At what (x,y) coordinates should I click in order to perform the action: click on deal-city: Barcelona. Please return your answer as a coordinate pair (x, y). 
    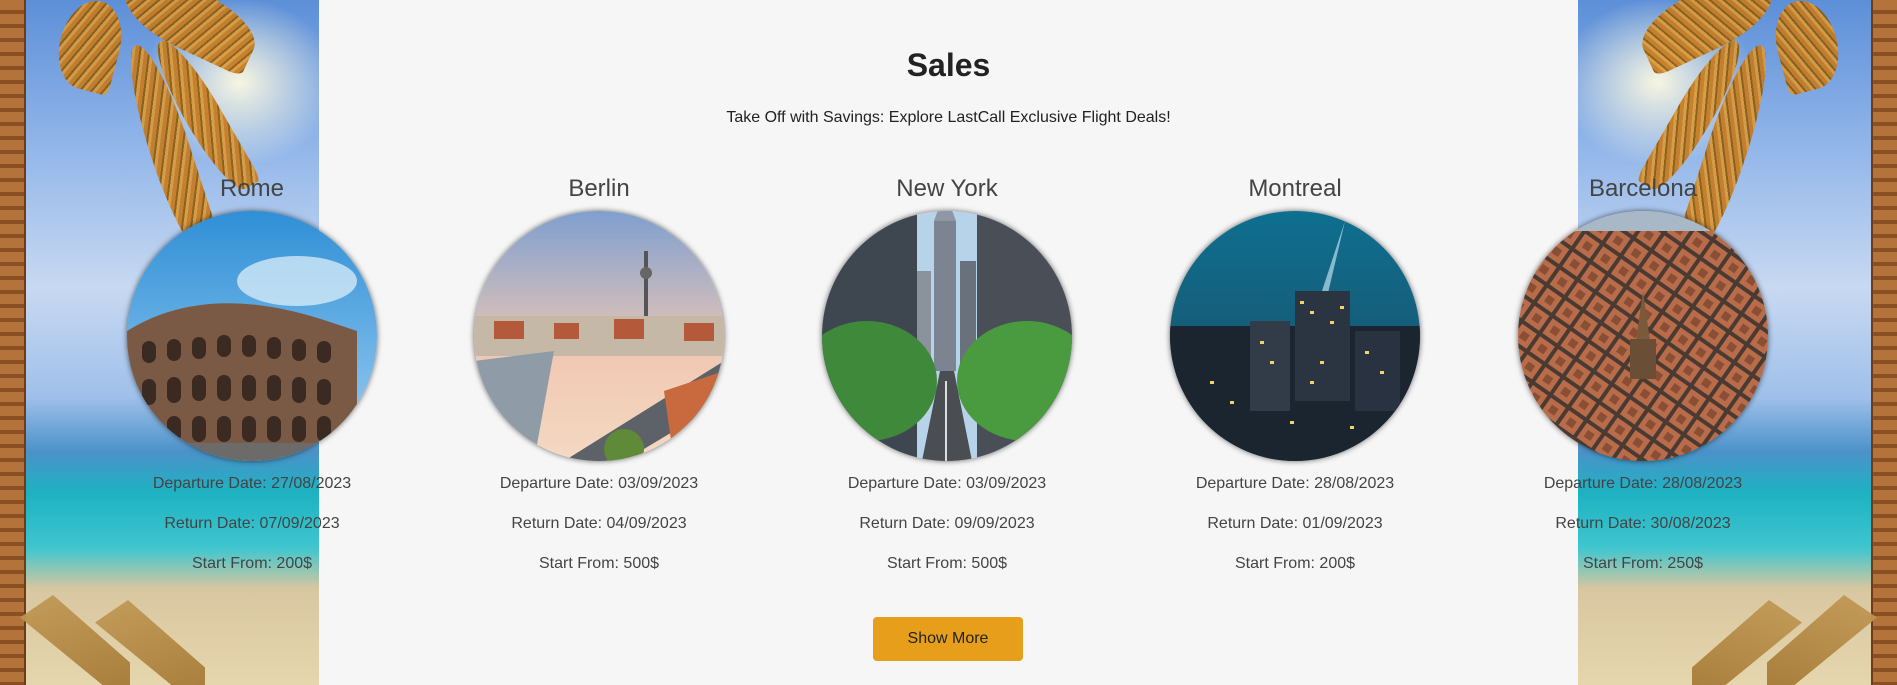
    Looking at the image, I should click on (1643, 188).